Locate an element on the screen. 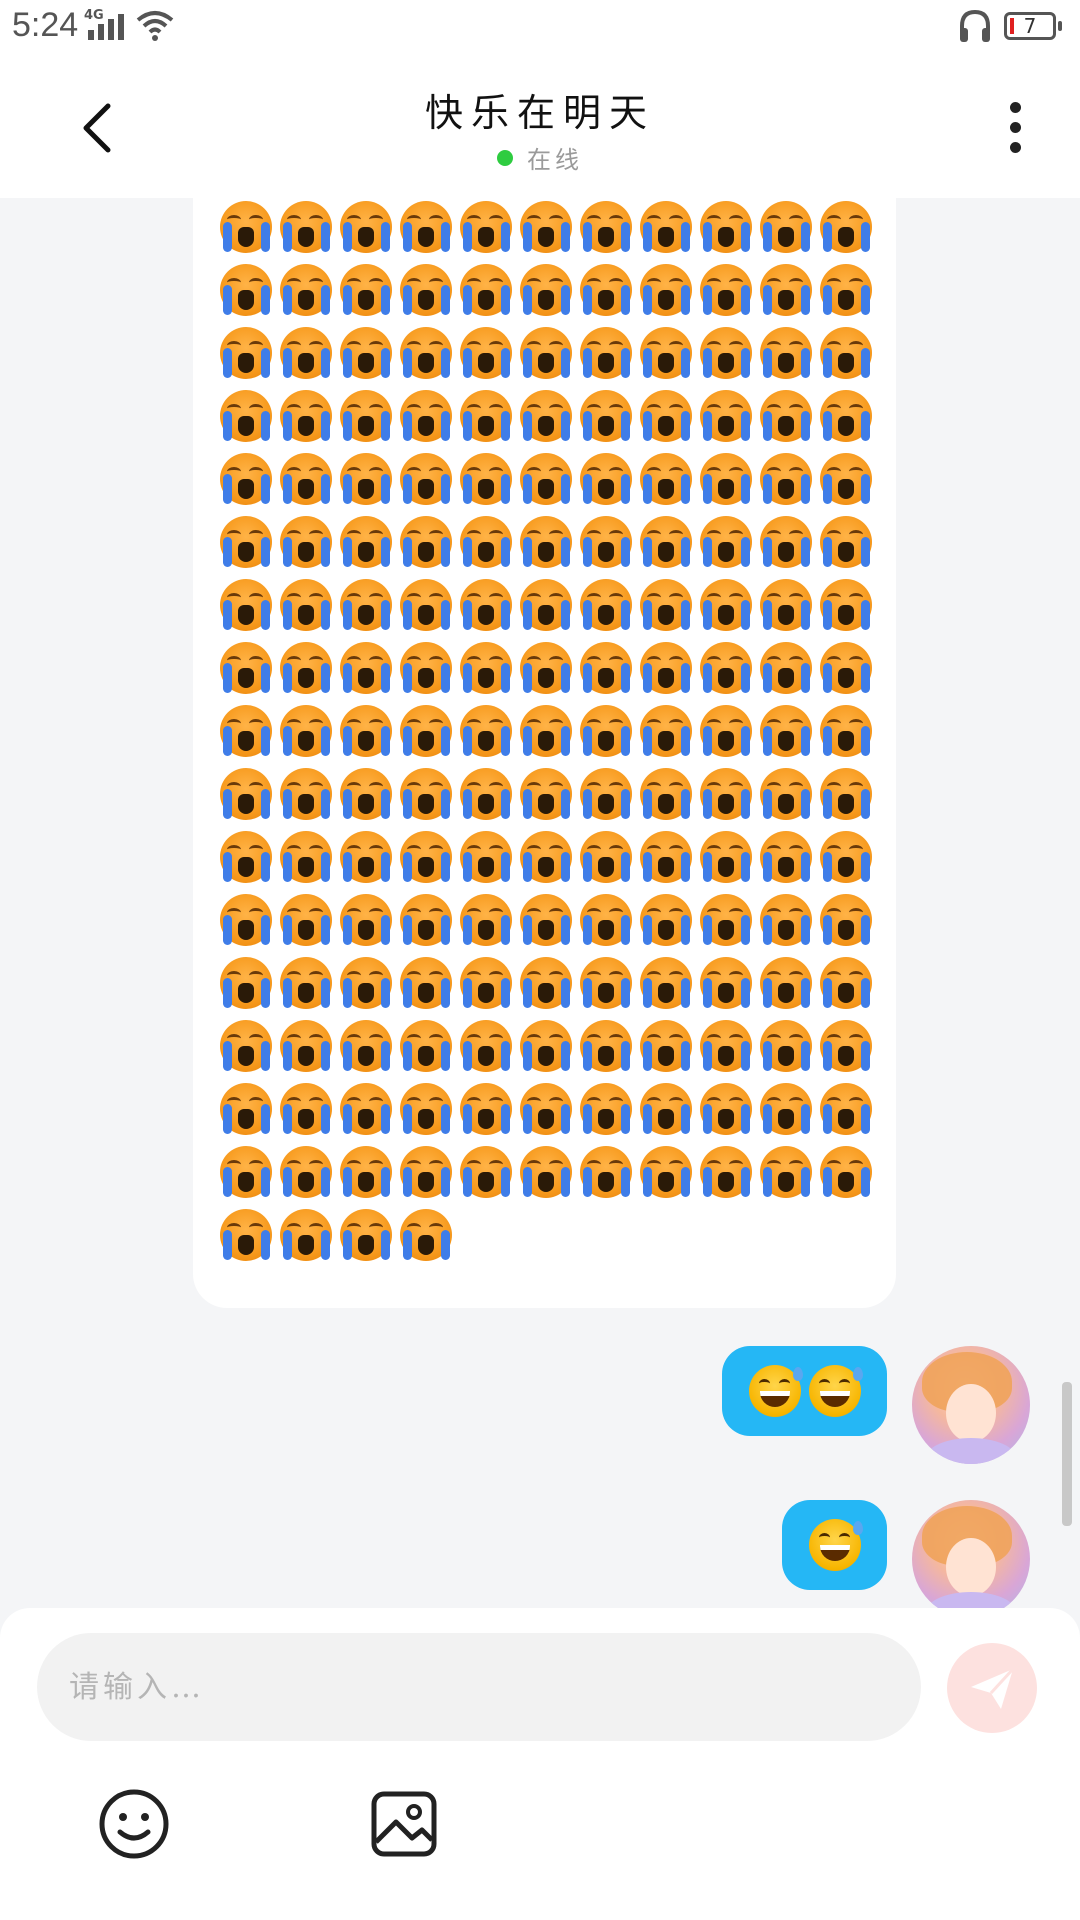 This screenshot has height=1920, width=1080. more-vertical-icon is located at coordinates (1015, 128).